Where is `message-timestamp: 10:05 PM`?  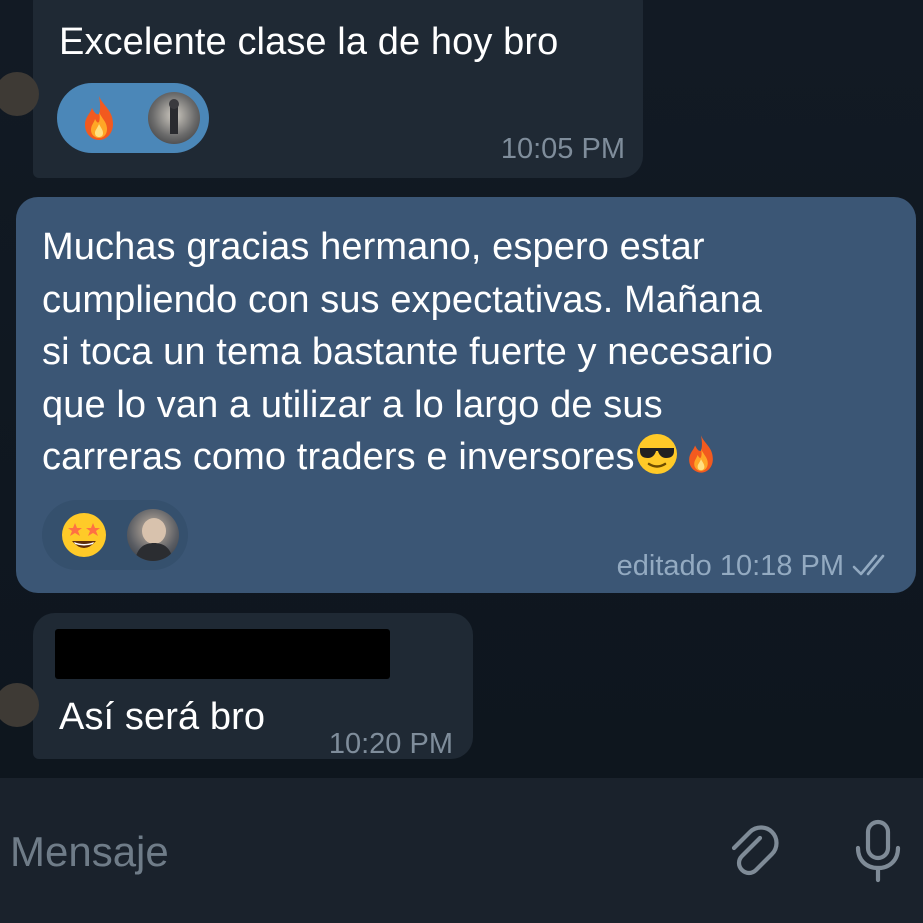
message-timestamp: 10:05 PM is located at coordinates (562, 149).